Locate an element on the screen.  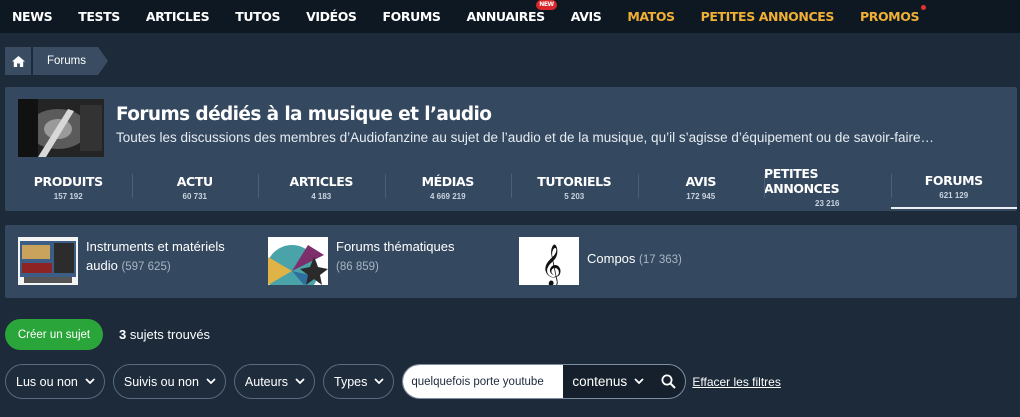
tab-medias: MÉDIAS 4 669 219 is located at coordinates (448, 187).